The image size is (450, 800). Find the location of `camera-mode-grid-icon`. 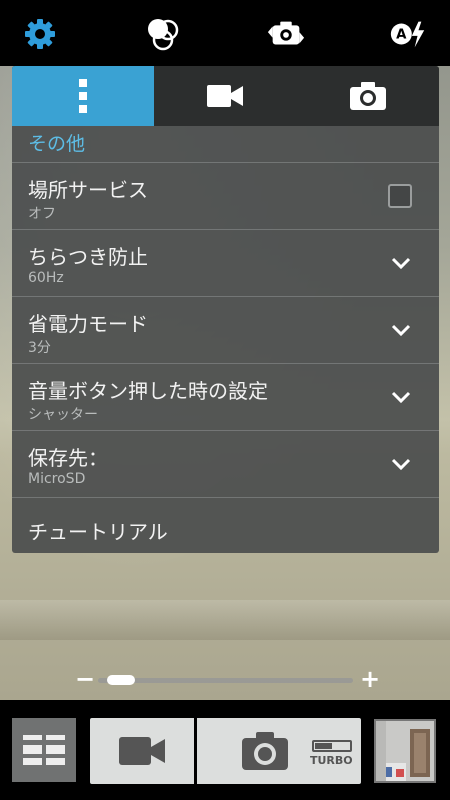

camera-mode-grid-icon is located at coordinates (44, 750).